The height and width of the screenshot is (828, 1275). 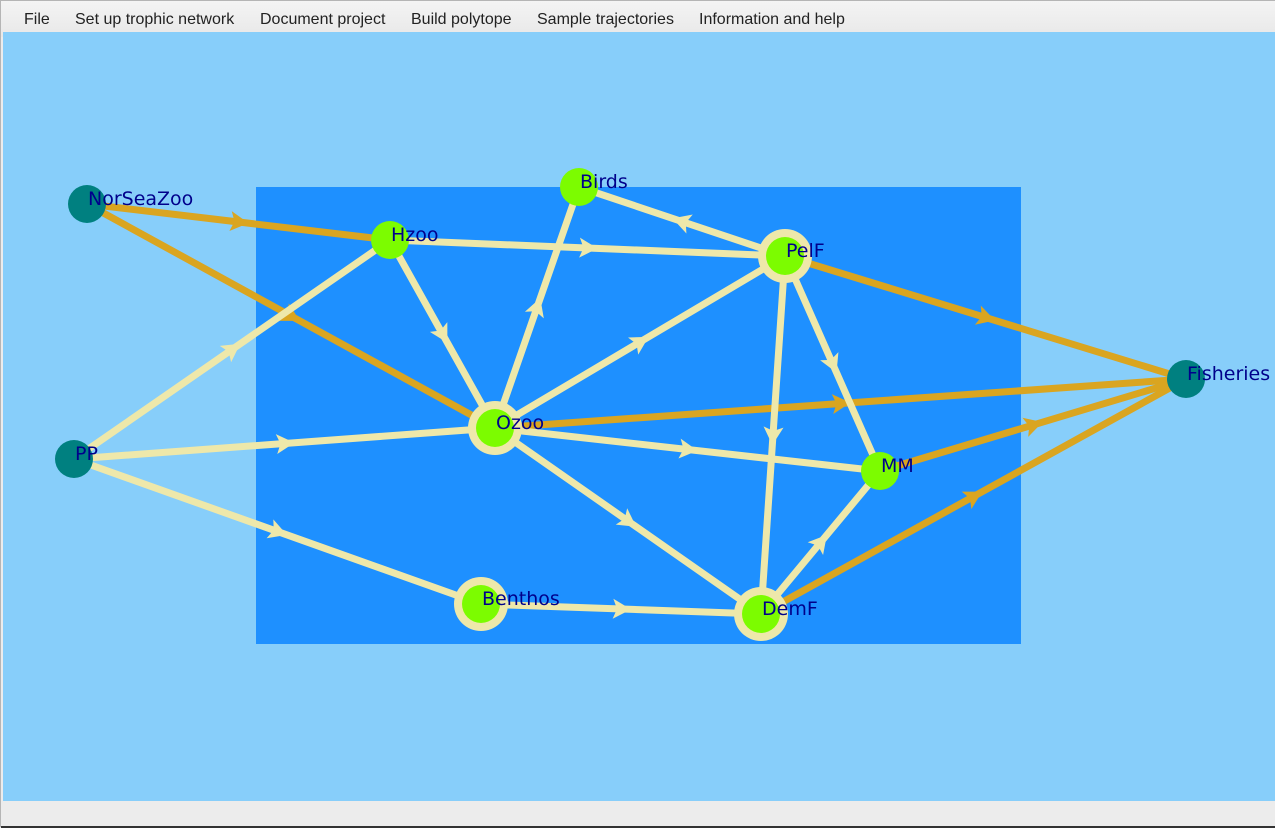 I want to click on node-label: DemF, so click(x=790, y=609).